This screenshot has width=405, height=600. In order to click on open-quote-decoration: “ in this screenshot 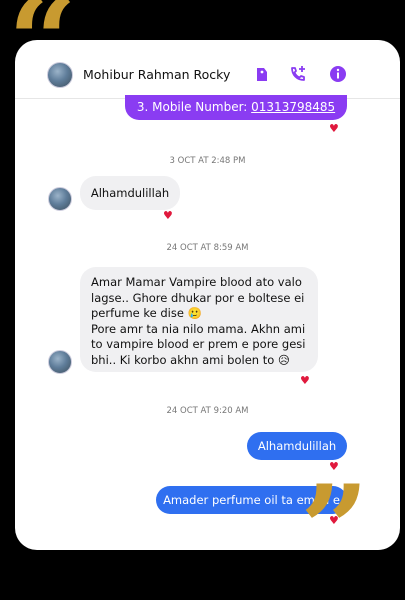, I will do `click(43, 56)`.